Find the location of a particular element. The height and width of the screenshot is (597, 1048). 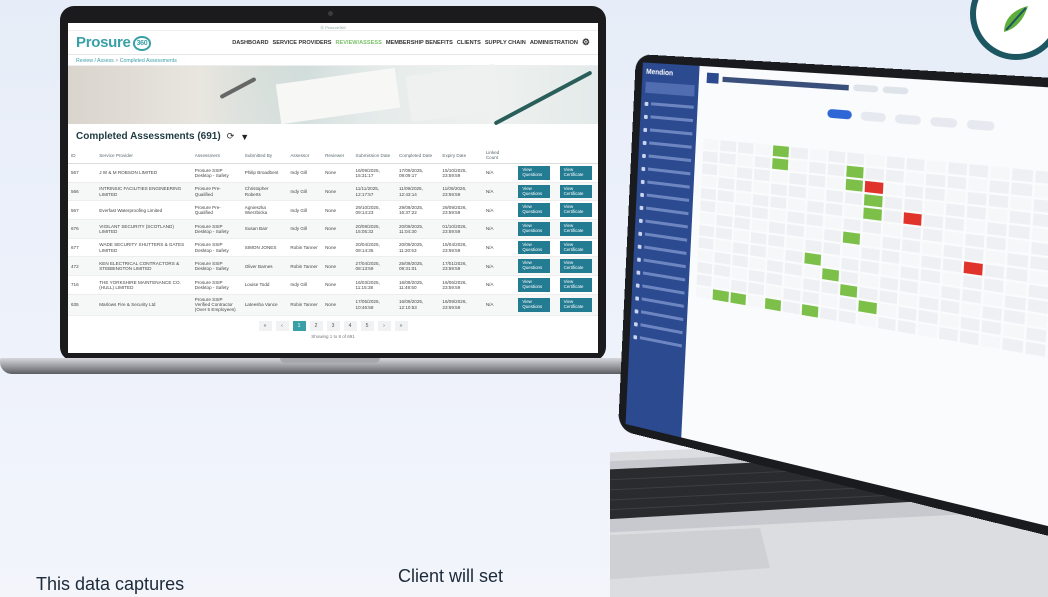

nav-supply-chain: SUPPLY CHAIN is located at coordinates (505, 43).